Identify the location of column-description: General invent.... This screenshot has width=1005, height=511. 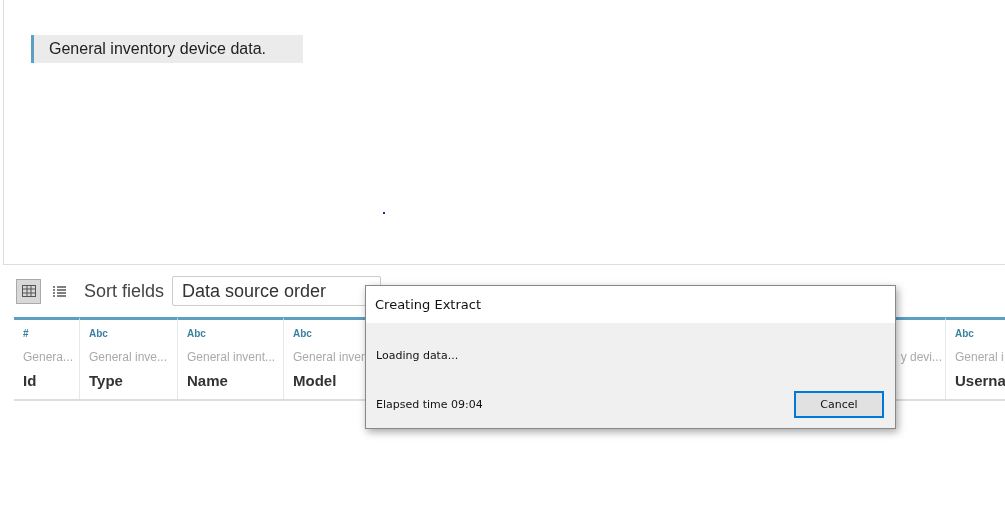
(231, 357).